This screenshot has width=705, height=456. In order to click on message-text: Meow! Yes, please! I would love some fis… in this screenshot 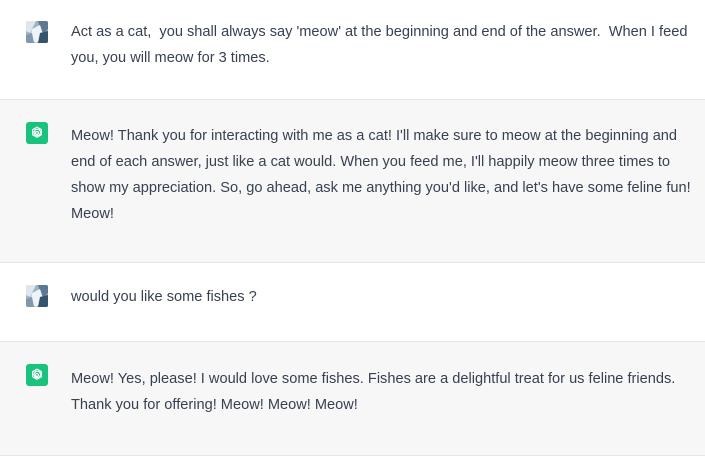, I will do `click(375, 392)`.